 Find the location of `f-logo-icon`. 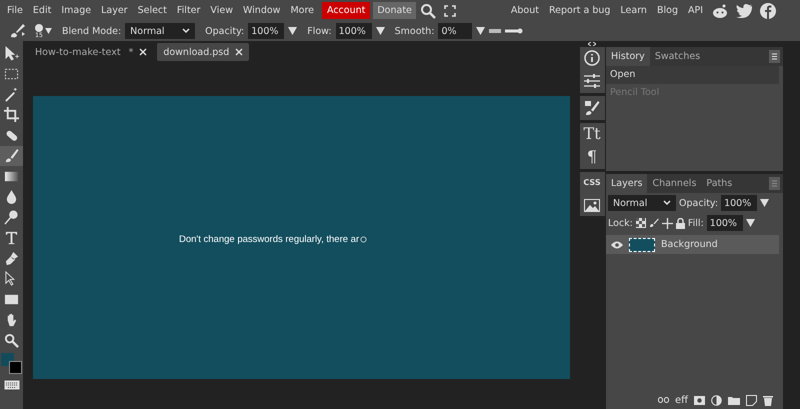

f-logo-icon is located at coordinates (768, 10).